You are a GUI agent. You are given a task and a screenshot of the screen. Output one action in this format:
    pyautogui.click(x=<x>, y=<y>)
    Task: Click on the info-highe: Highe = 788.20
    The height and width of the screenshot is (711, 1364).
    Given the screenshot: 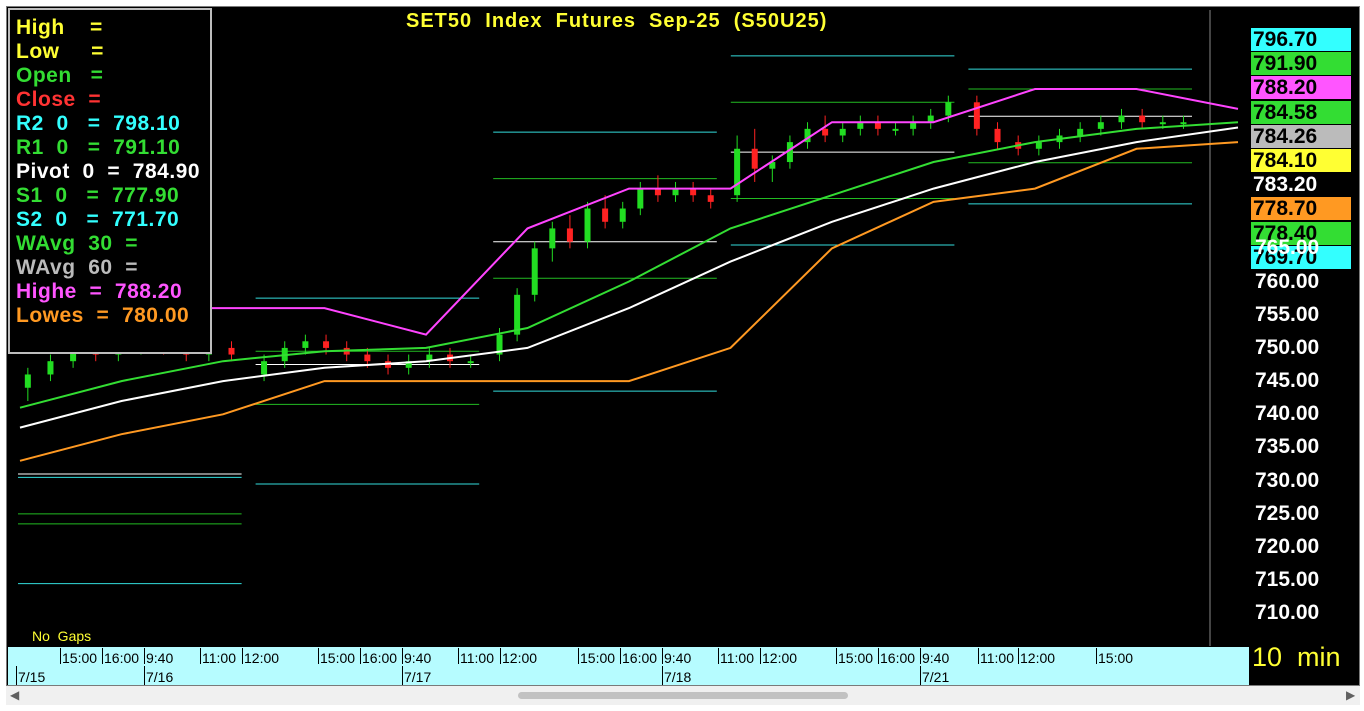 What is the action you would take?
    pyautogui.click(x=99, y=291)
    